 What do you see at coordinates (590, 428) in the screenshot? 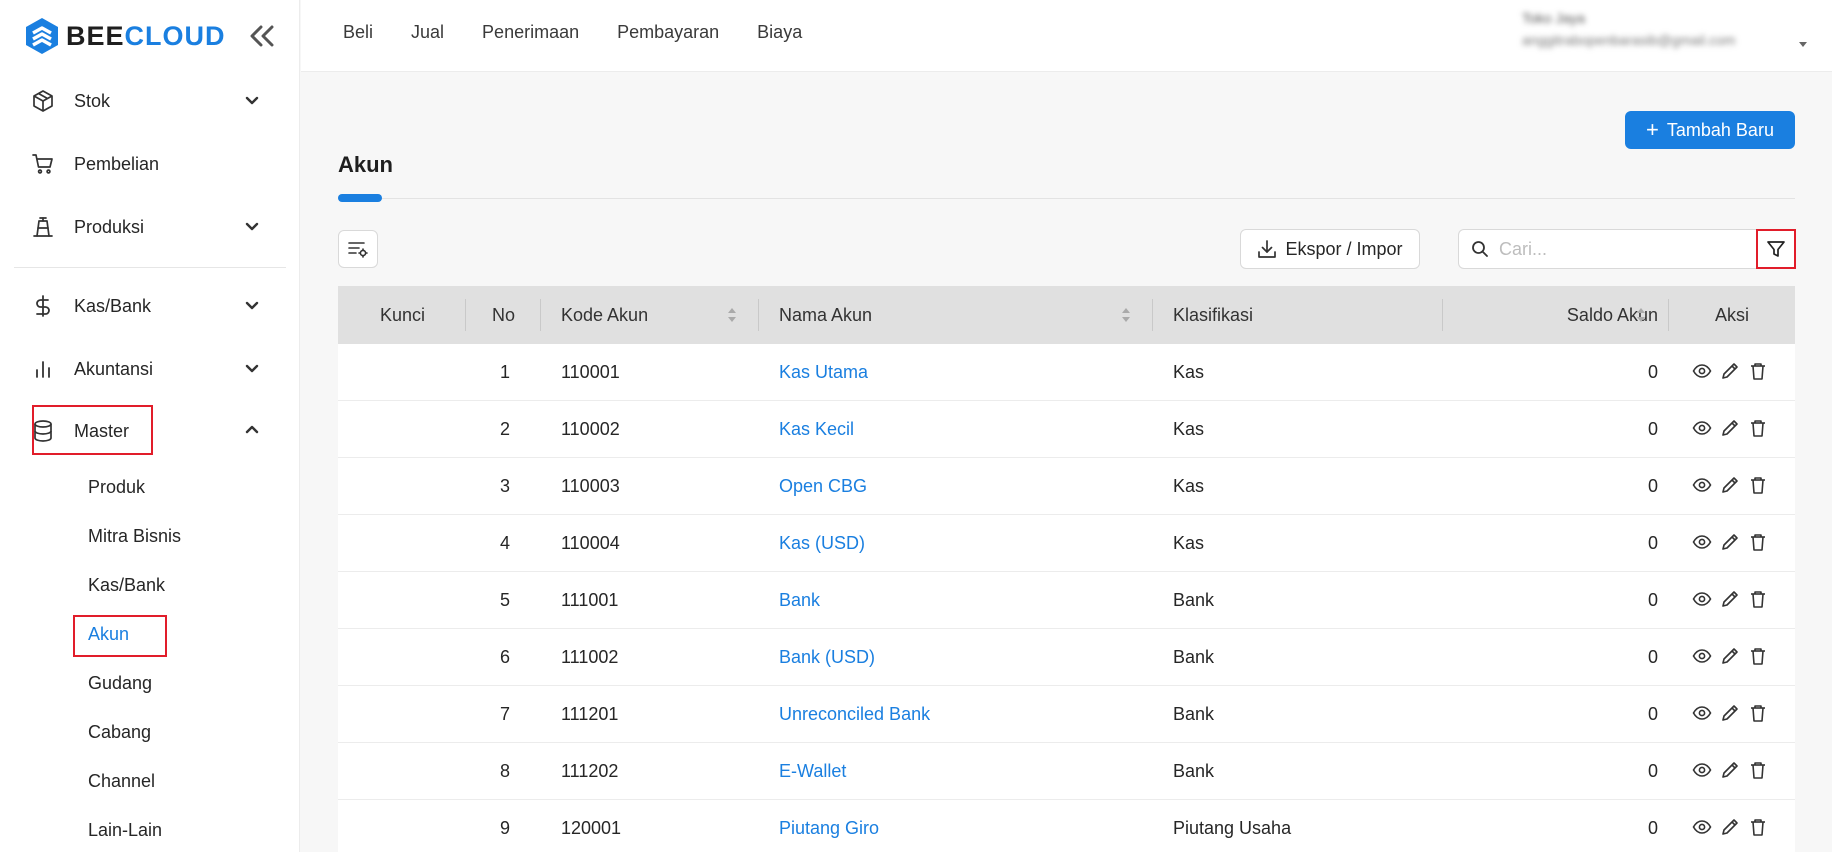
I see `cell-kode-akun: 110002` at bounding box center [590, 428].